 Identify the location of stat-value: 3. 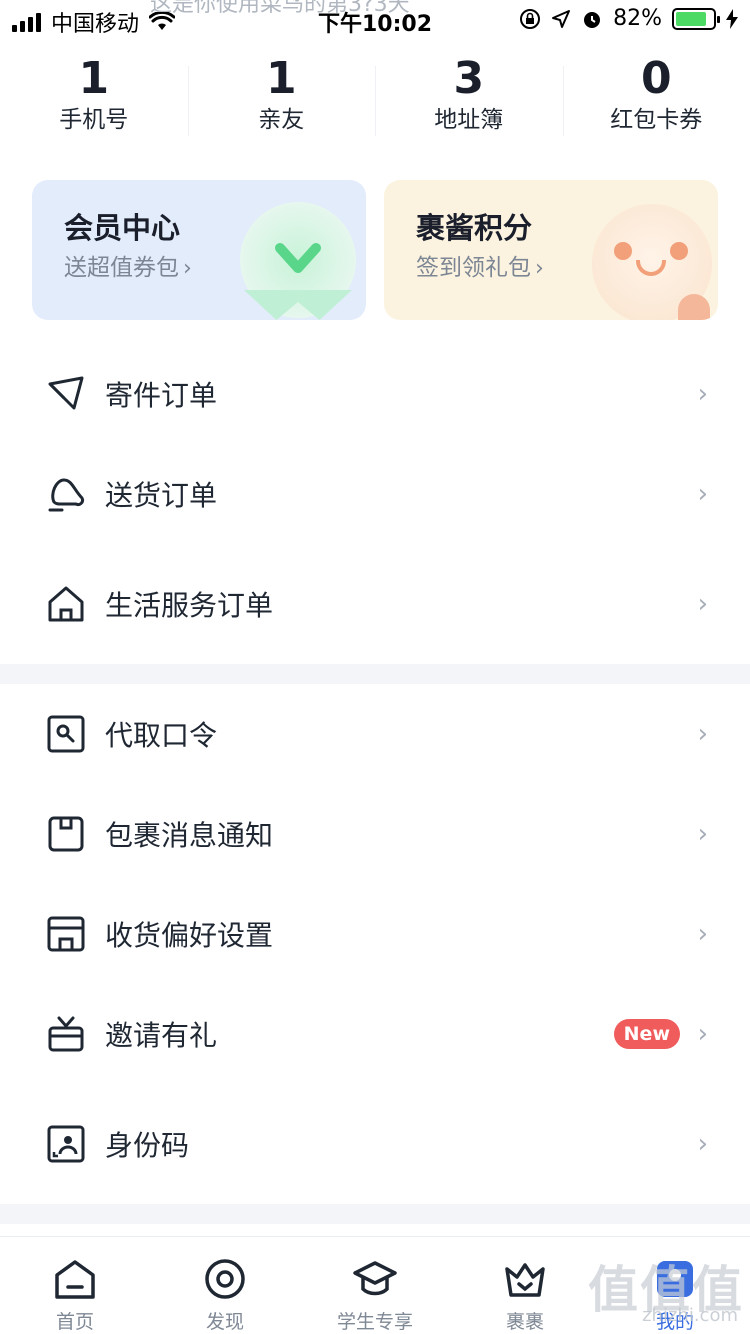
(469, 78).